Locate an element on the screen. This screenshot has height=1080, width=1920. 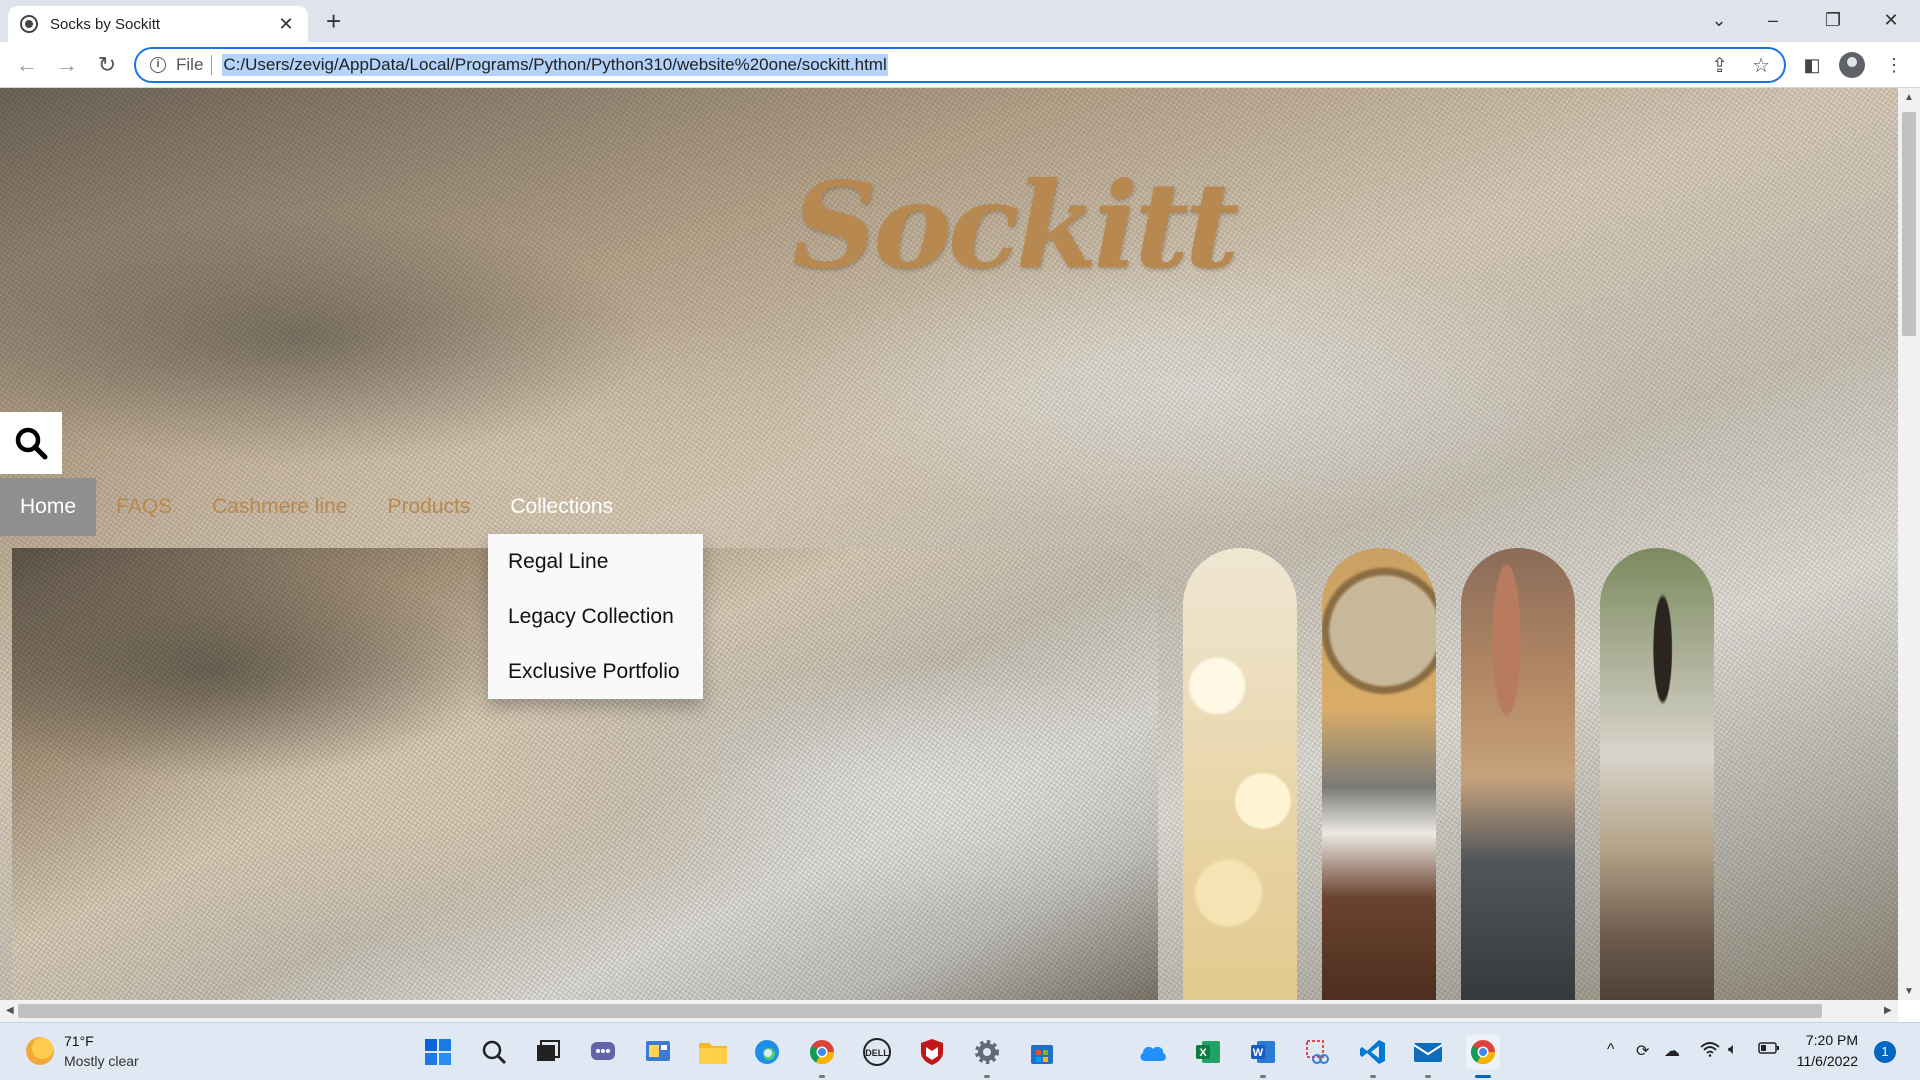
svg-text: W is located at coordinates (1258, 1053).